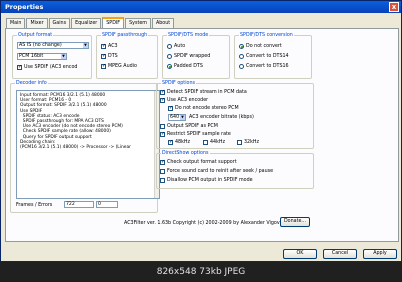 This screenshot has height=282, width=402. Describe the element at coordinates (192, 56) in the screenshot. I see `dts-mode-wrapped-label: SPDIF wrapped` at that location.